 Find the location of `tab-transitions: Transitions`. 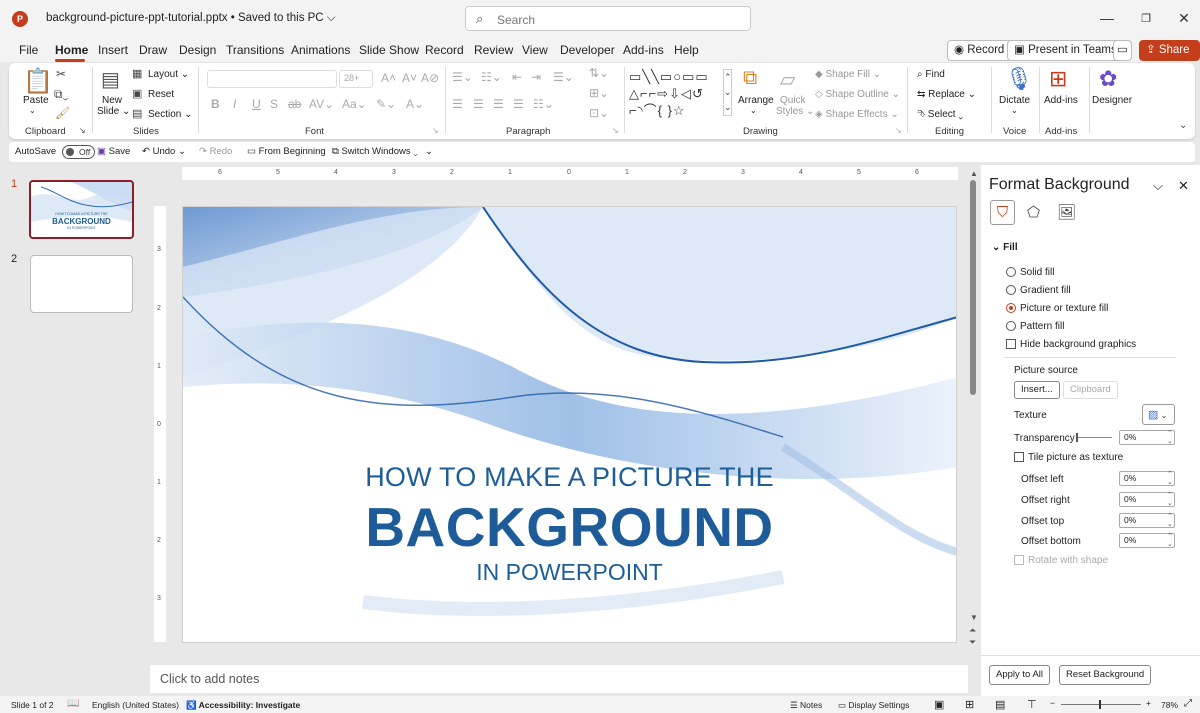

tab-transitions: Transitions is located at coordinates (255, 50).